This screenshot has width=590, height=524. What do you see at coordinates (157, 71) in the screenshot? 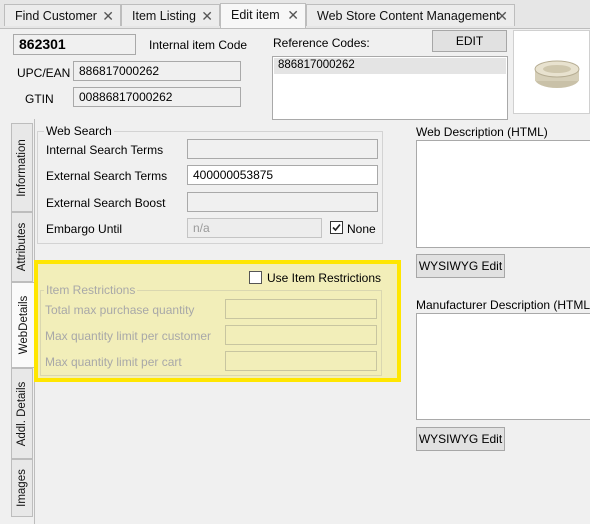
I see `upc-field: 886817000262` at bounding box center [157, 71].